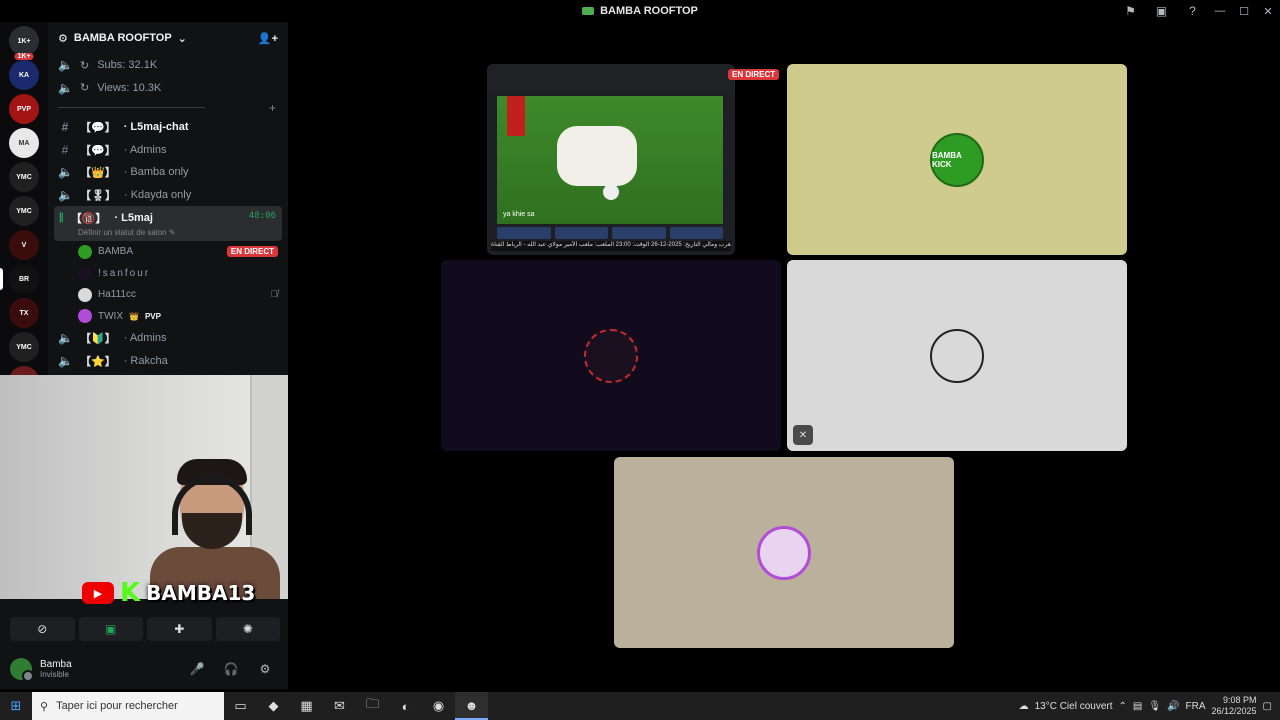 This screenshot has width=1280, height=720. Describe the element at coordinates (611, 79) in the screenshot. I see `shared-browser-toolbar` at that location.